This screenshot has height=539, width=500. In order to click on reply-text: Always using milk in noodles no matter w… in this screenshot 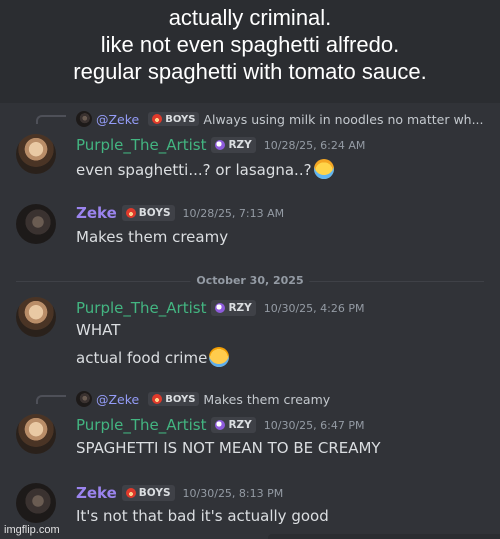, I will do `click(343, 119)`.